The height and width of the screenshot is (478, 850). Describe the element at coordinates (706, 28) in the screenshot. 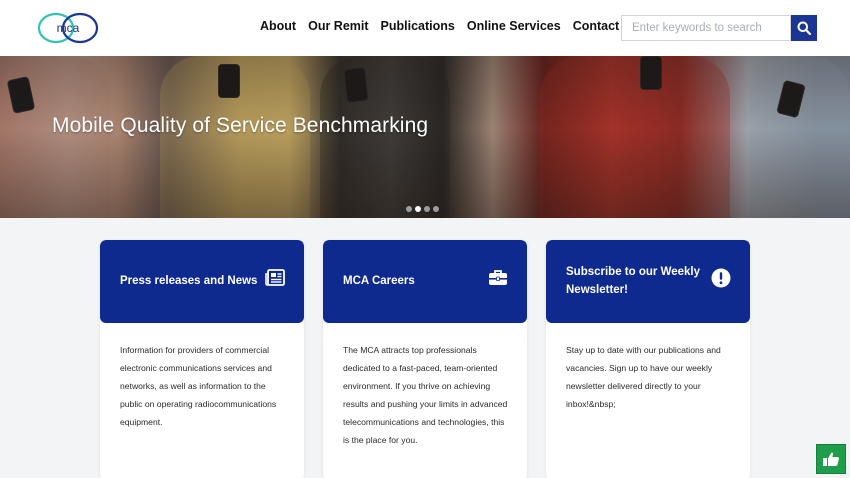

I see `search-input` at that location.